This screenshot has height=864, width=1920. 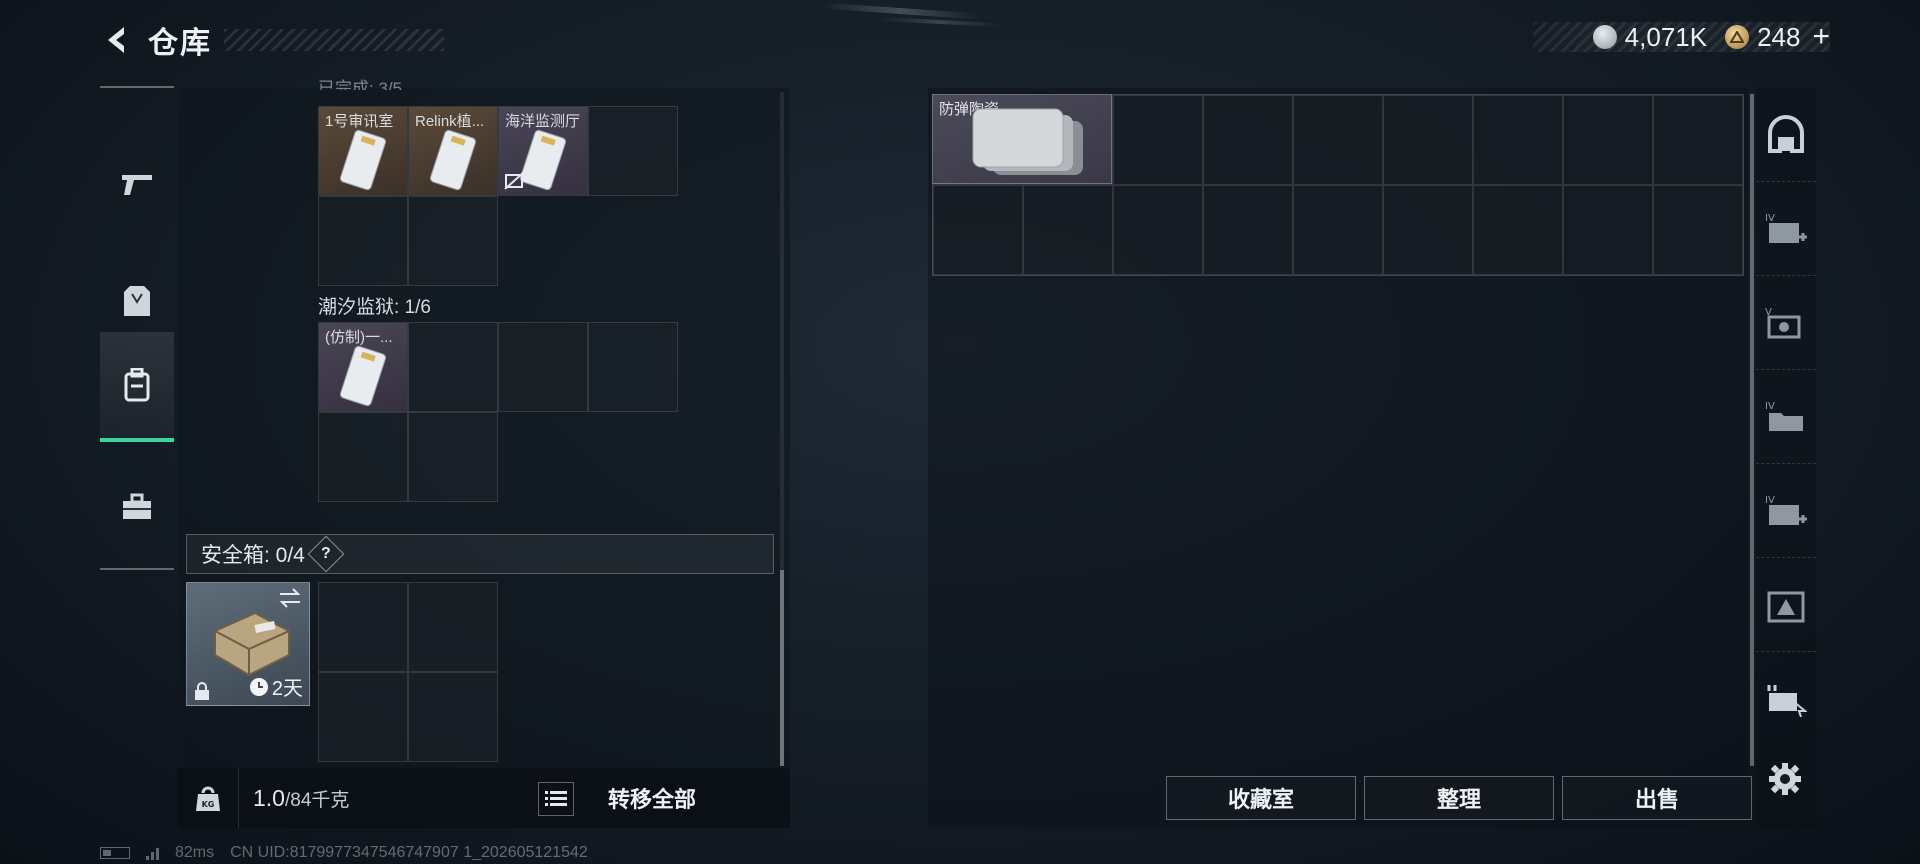 I want to click on storage-add-icon: IV, so click(x=1786, y=228).